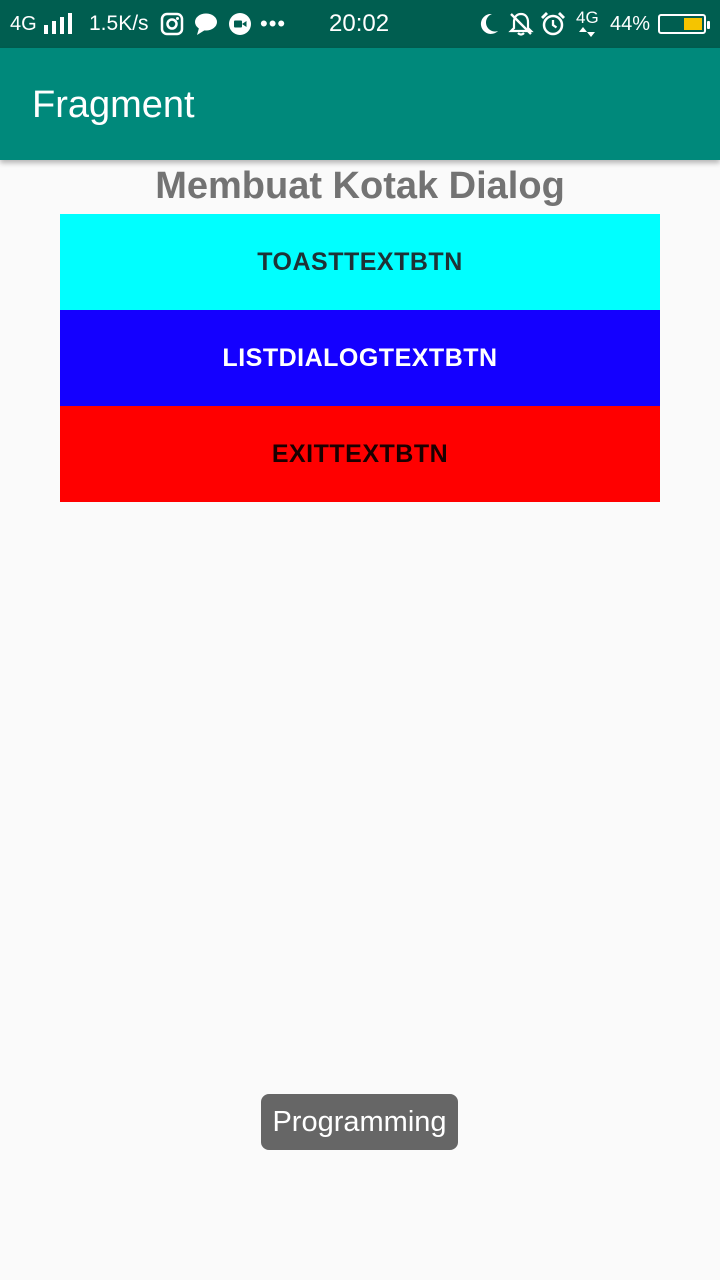  I want to click on mute-bell-icon, so click(521, 24).